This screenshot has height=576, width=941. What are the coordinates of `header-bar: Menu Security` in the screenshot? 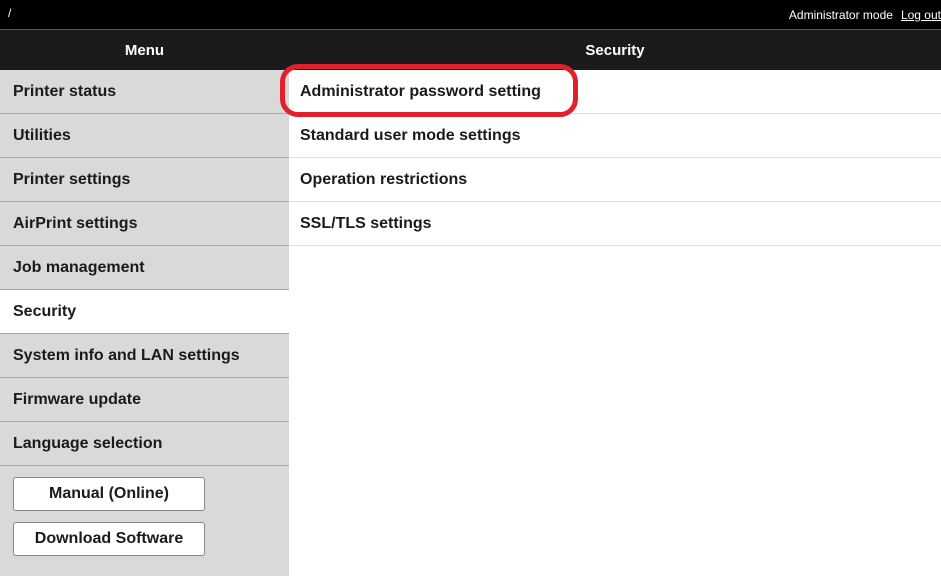 It's located at (470, 49).